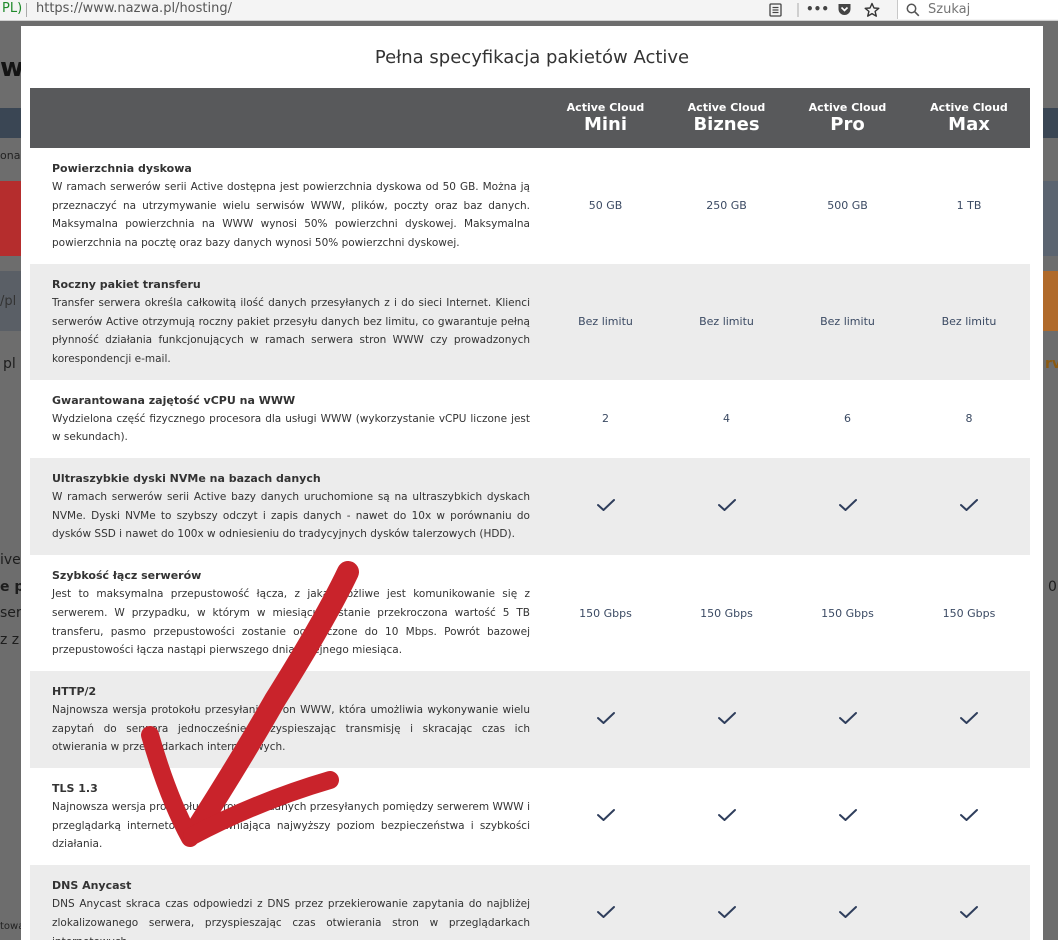 This screenshot has height=940, width=1058. Describe the element at coordinates (532, 57) in the screenshot. I see `modal-title: Pełna specyfikacja pakietów Active` at that location.